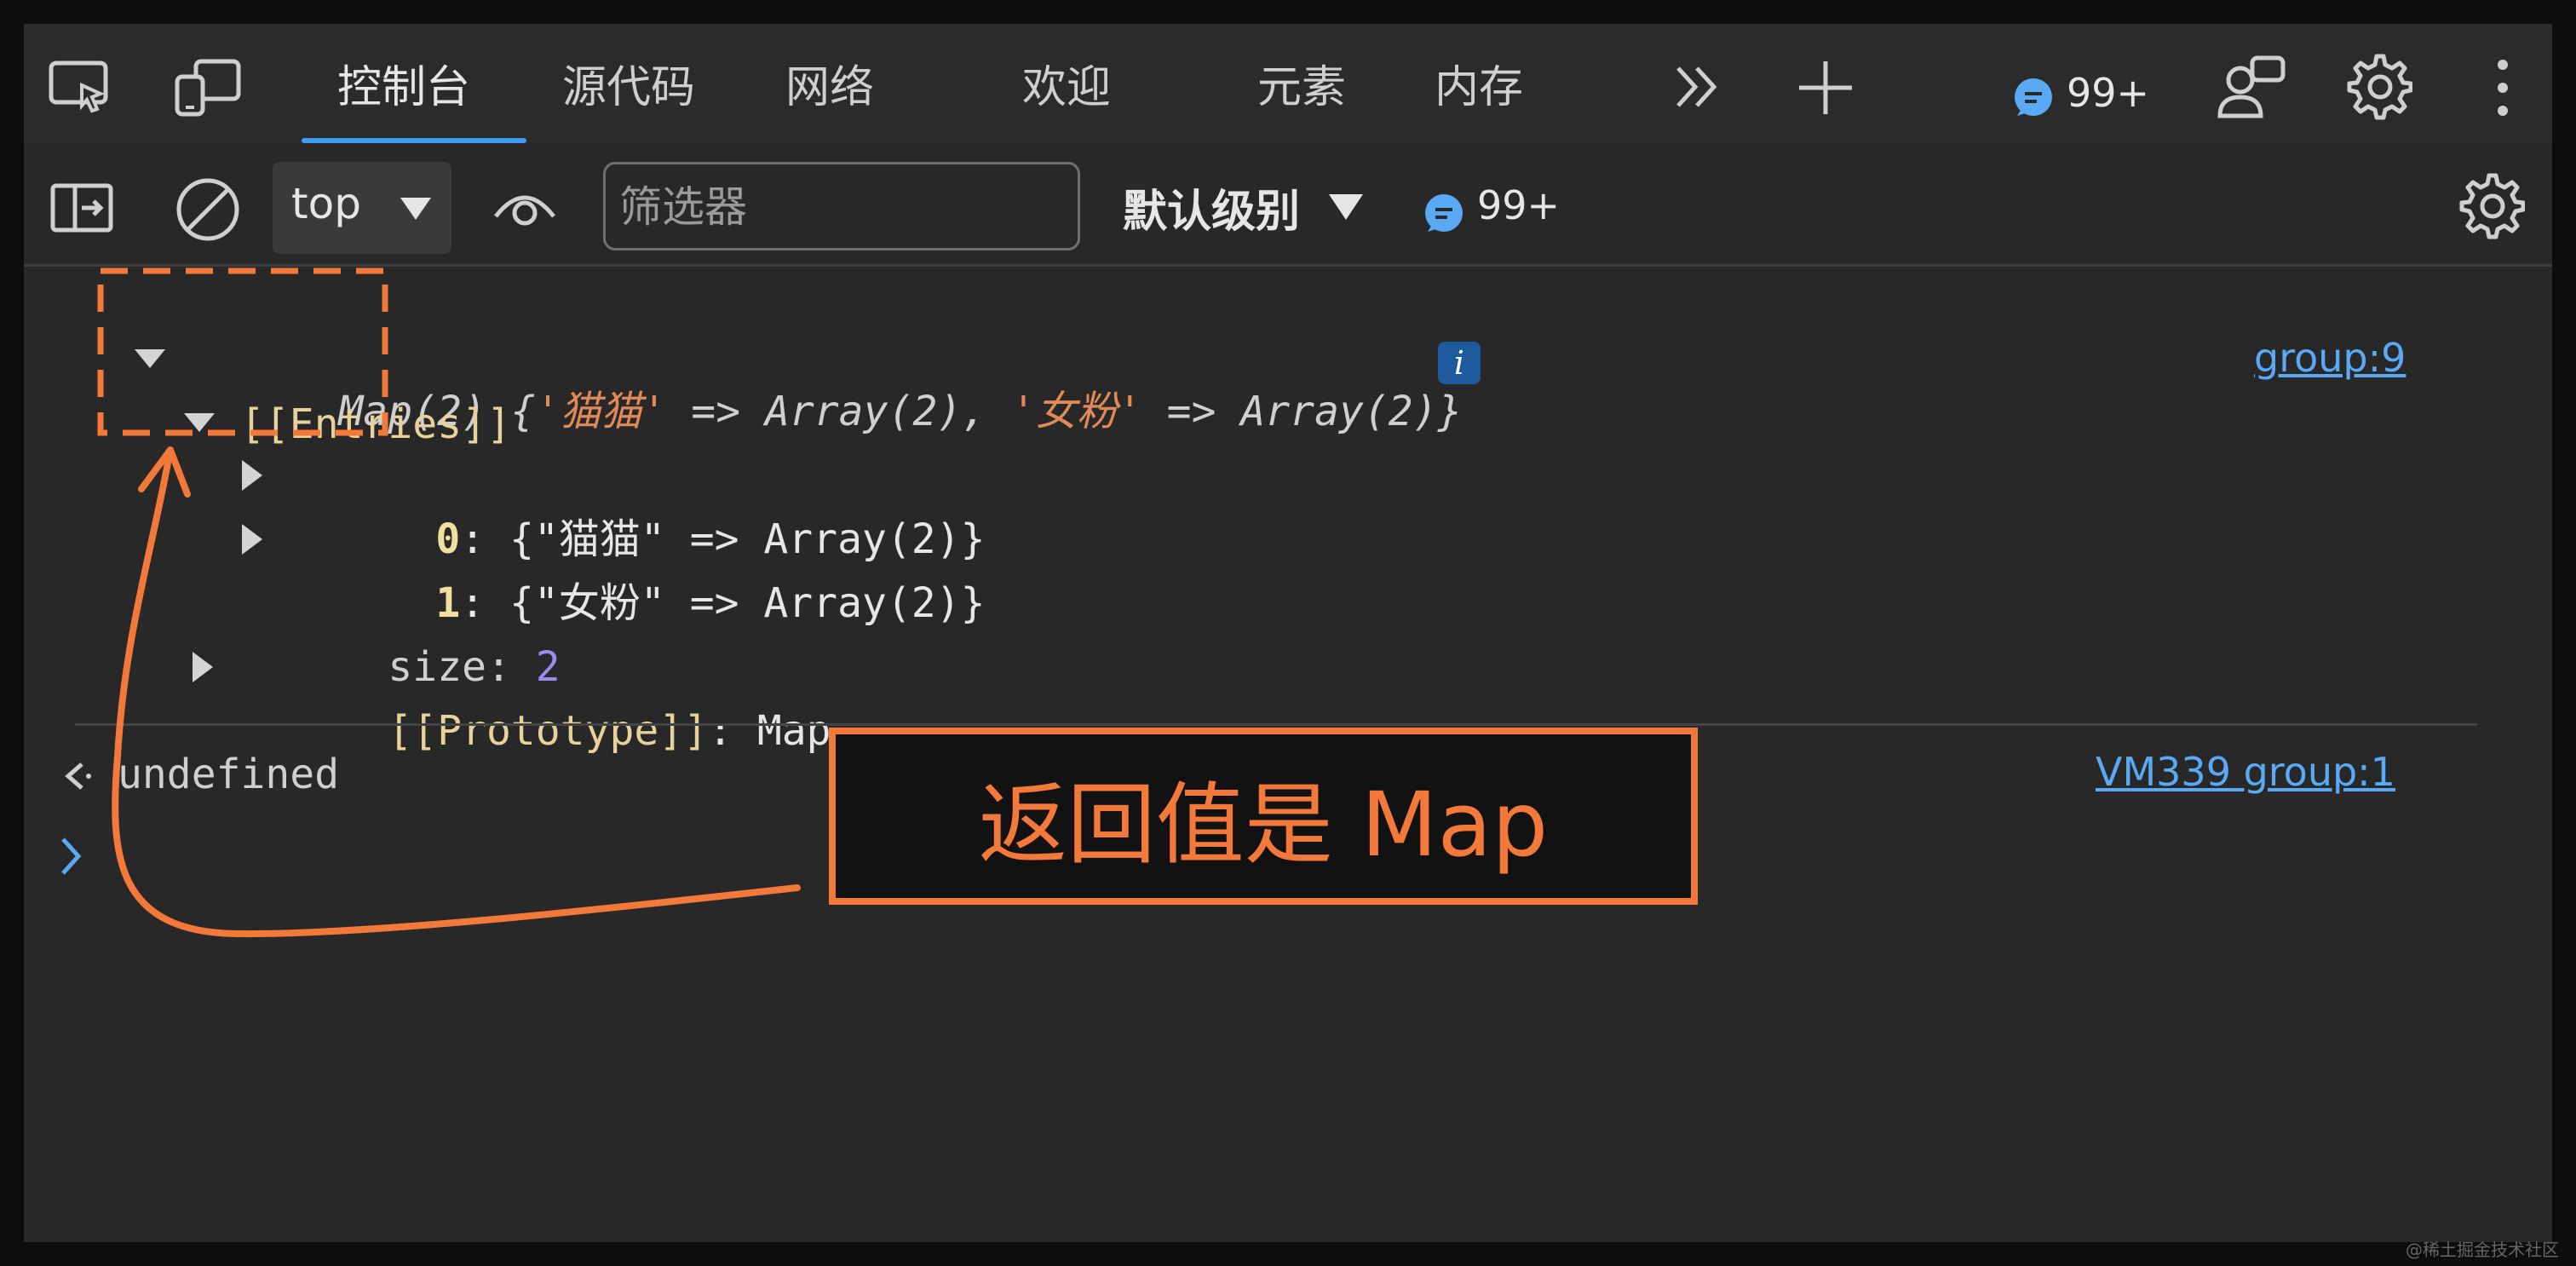 The height and width of the screenshot is (1266, 2576). I want to click on watermark: @稀土掘金技术社区, so click(2483, 1250).